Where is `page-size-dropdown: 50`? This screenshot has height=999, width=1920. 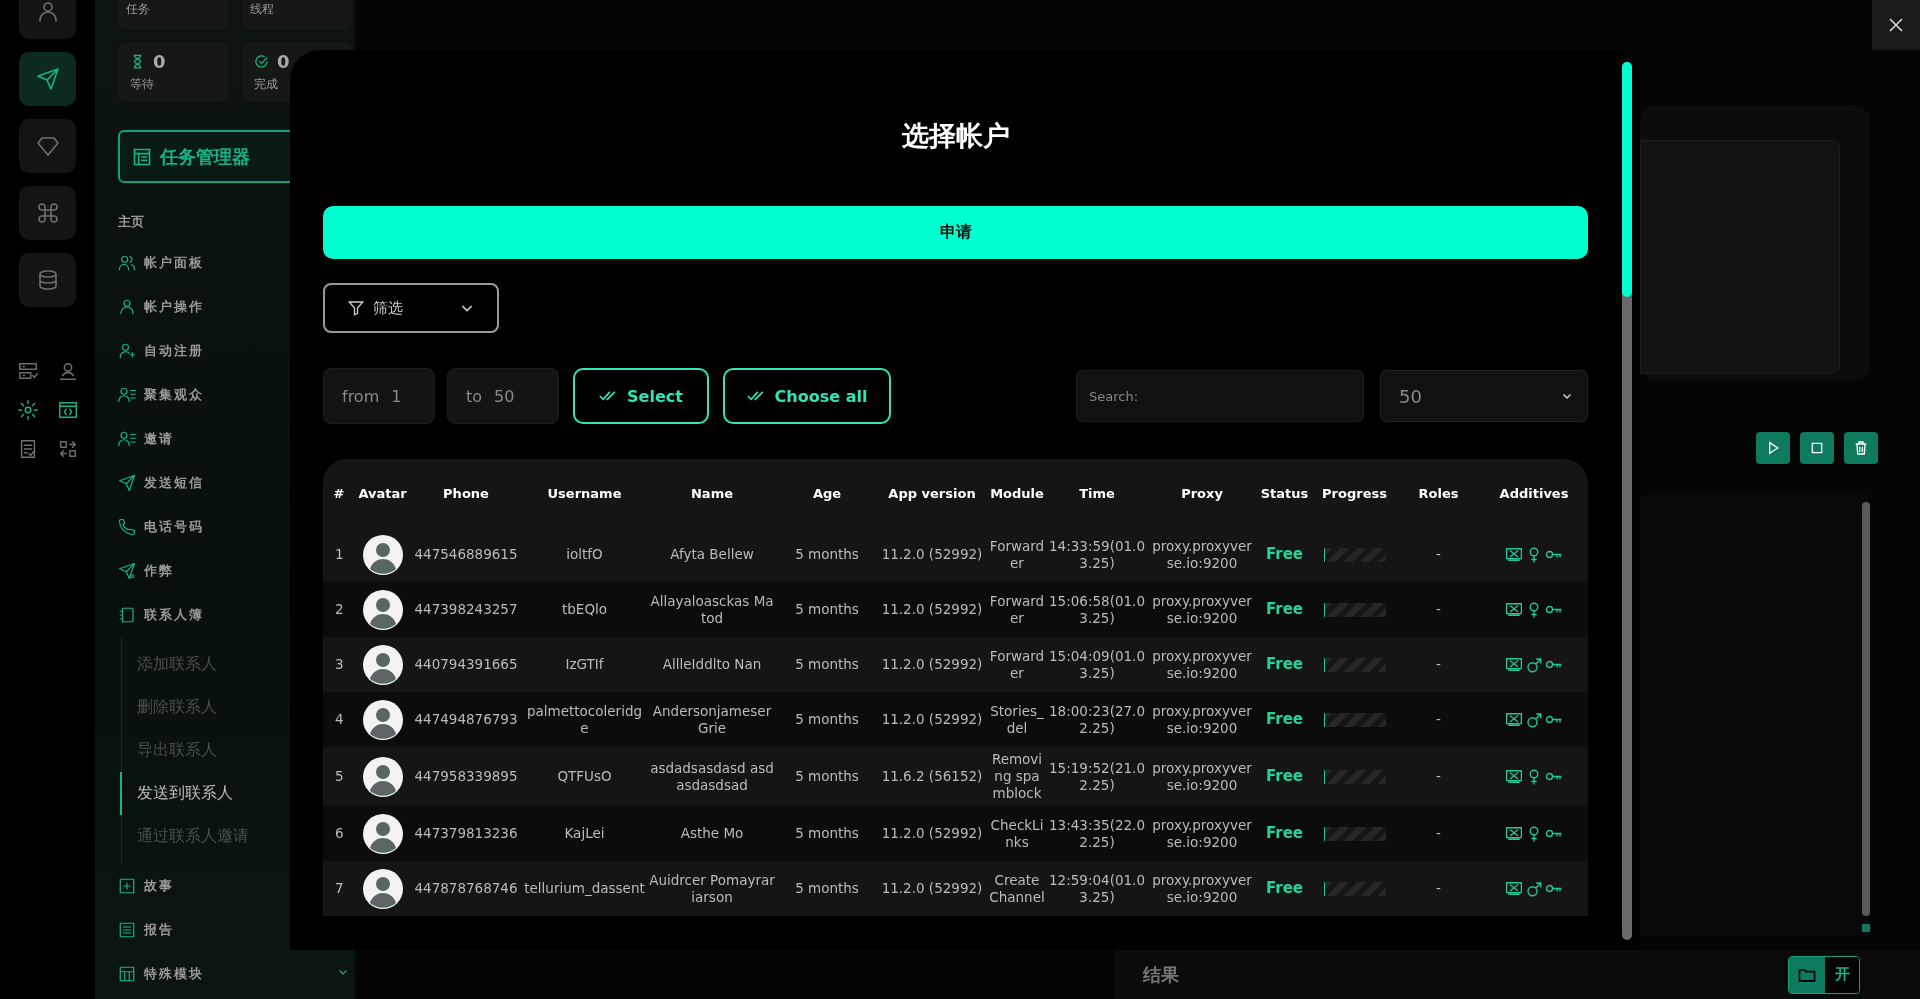
page-size-dropdown: 50 is located at coordinates (1484, 396).